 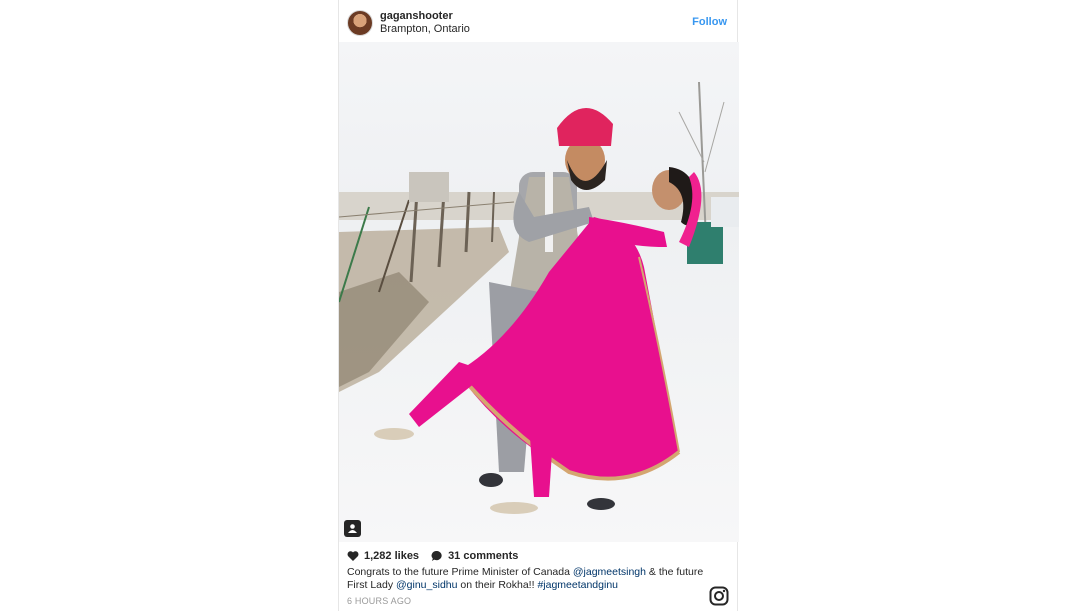 What do you see at coordinates (360, 23) in the screenshot?
I see `profile-avatar` at bounding box center [360, 23].